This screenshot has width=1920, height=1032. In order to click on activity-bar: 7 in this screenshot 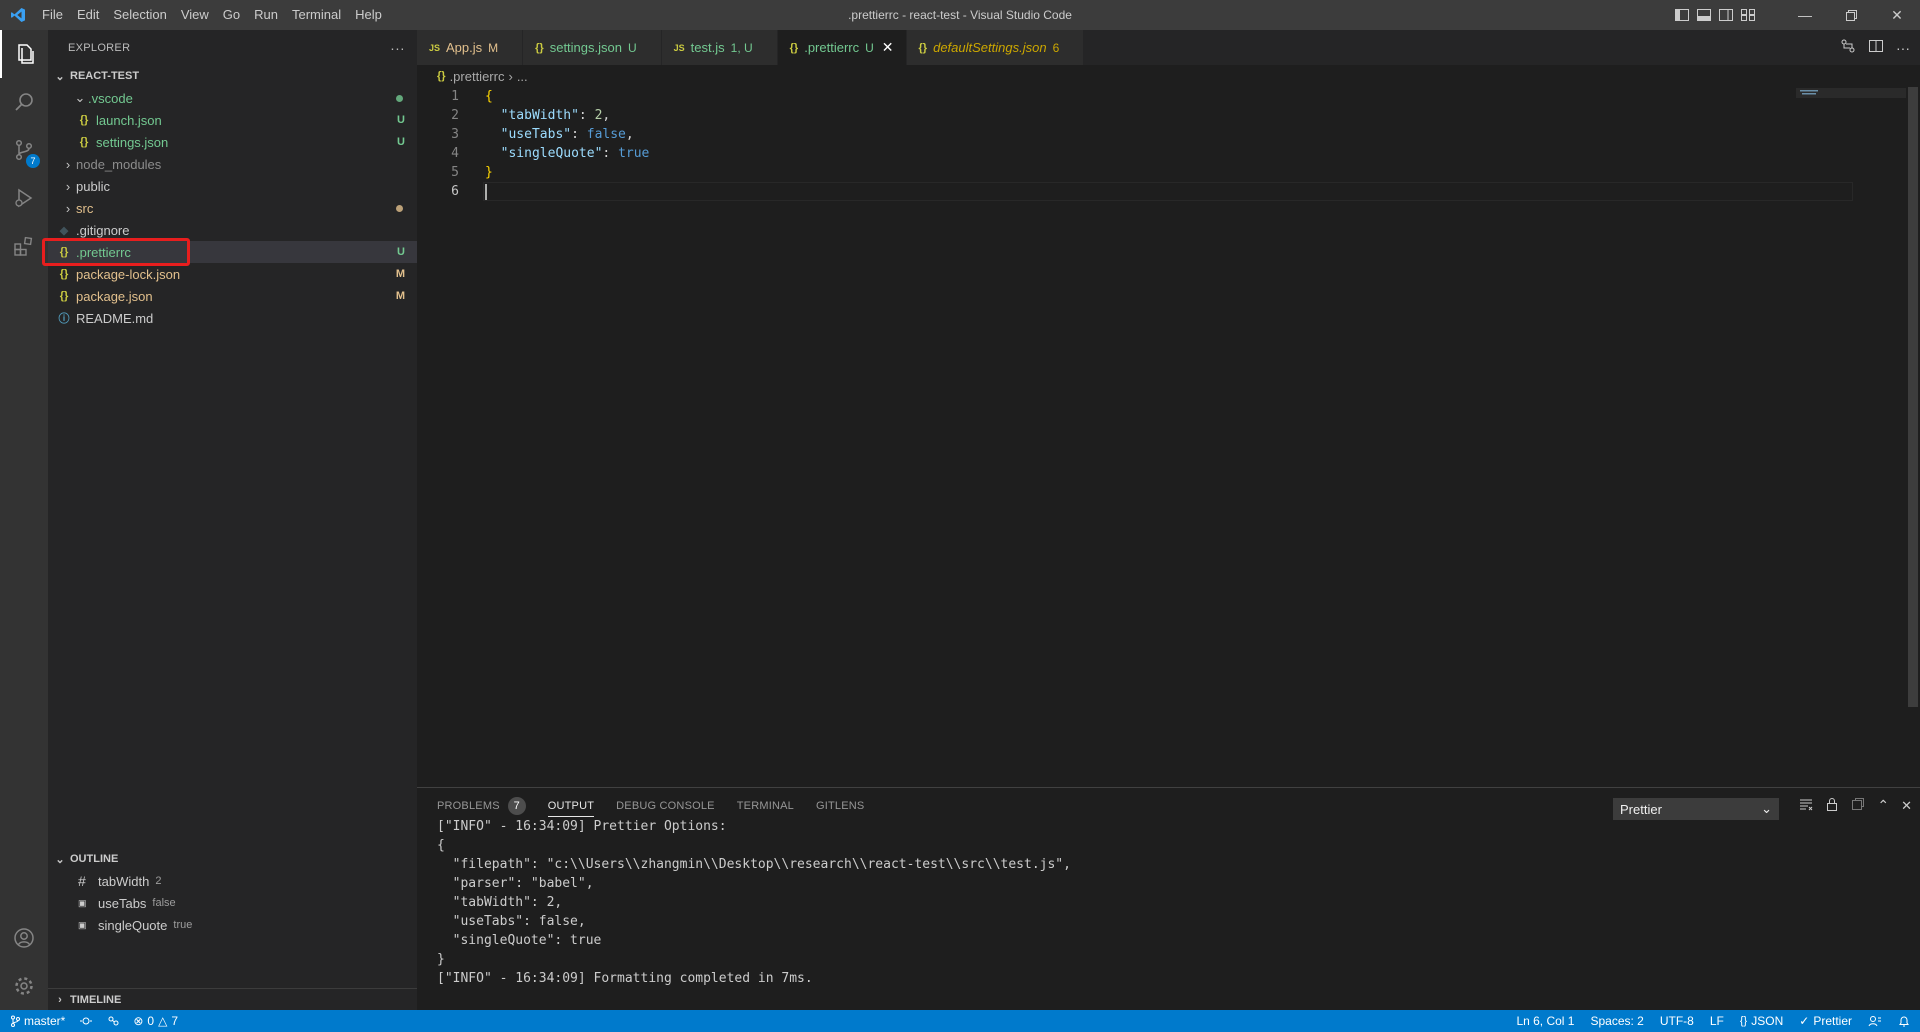, I will do `click(24, 520)`.